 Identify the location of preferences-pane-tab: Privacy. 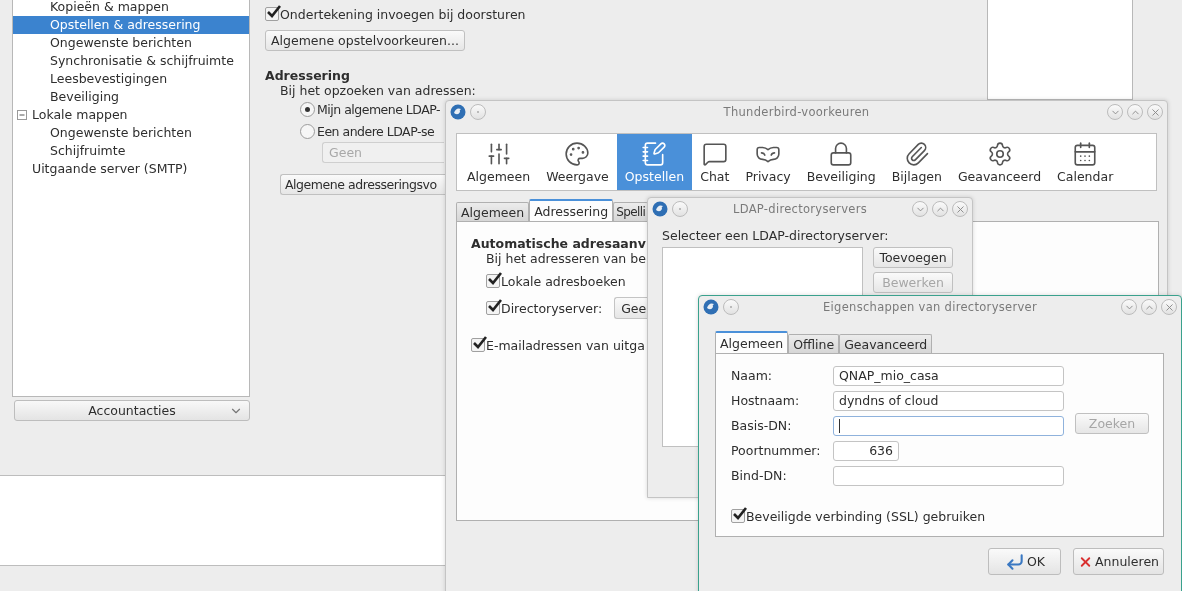
(768, 162).